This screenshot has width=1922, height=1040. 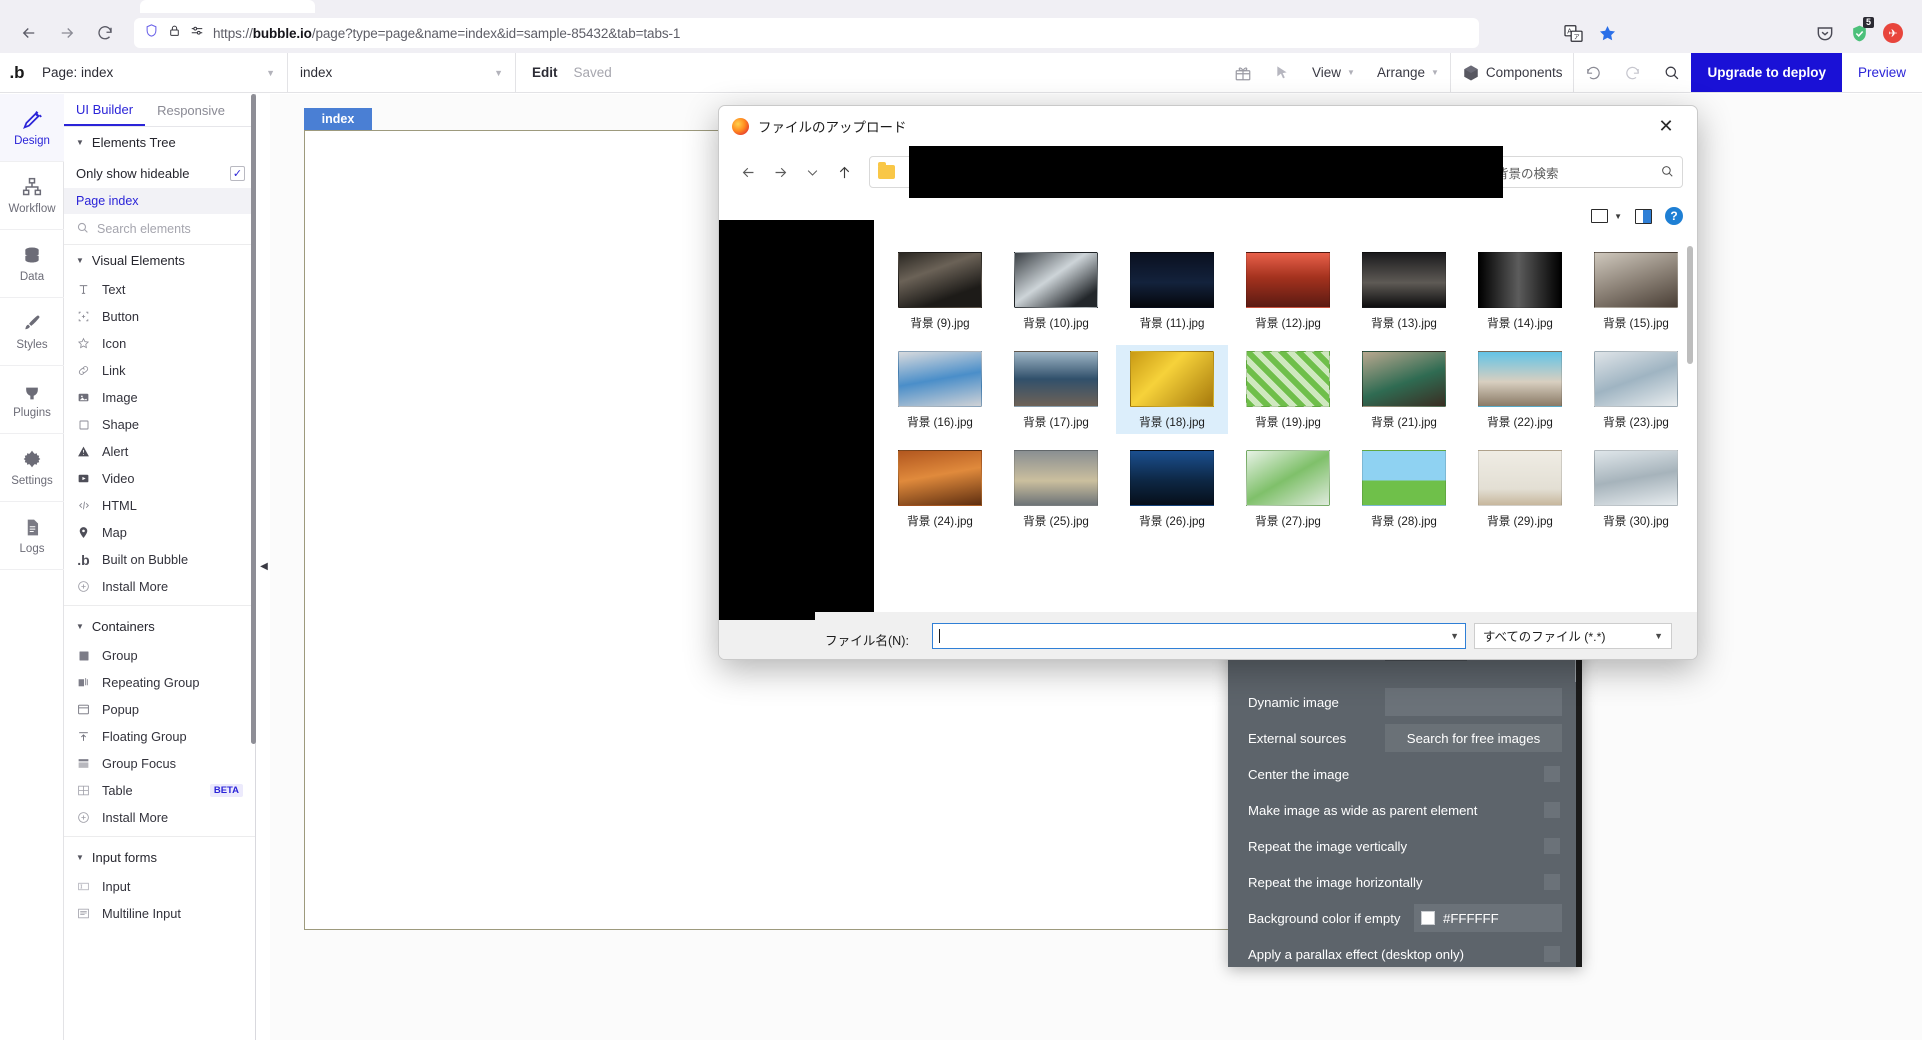 I want to click on element-button: Button, so click(x=159, y=316).